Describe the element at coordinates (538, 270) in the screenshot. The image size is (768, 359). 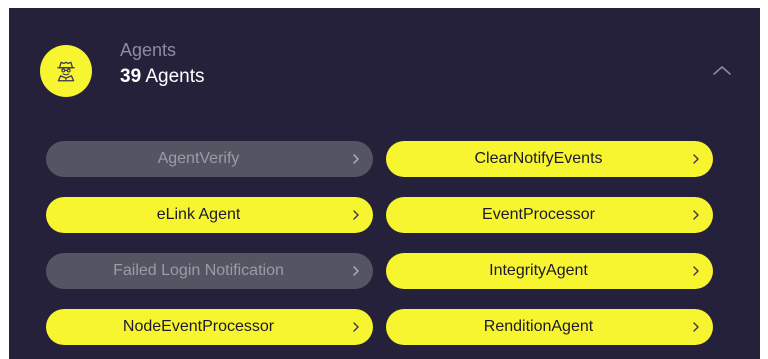
I see `agent-item-label: IntegrityAgent` at that location.